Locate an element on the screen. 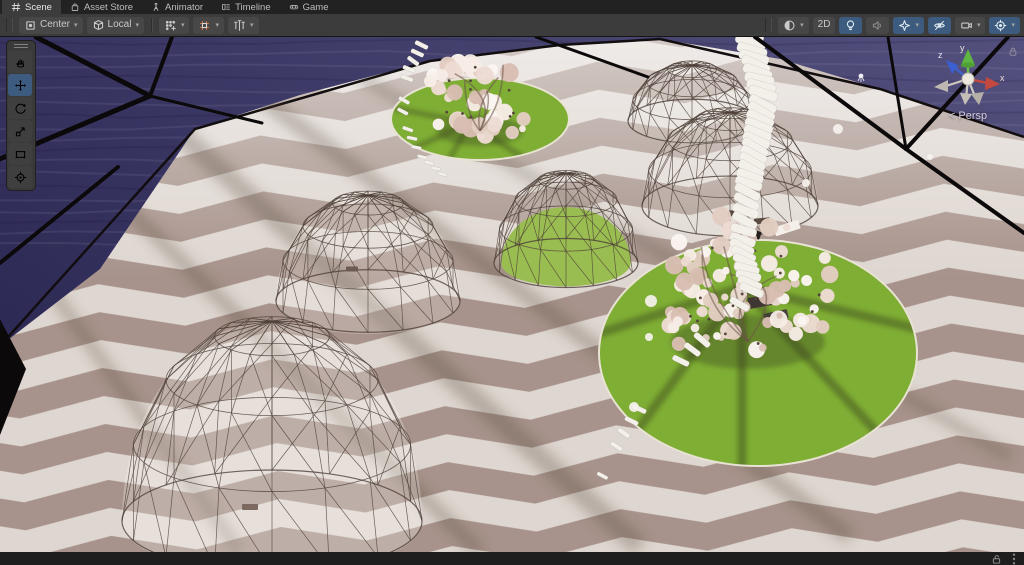  unlock-icon is located at coordinates (996, 559).